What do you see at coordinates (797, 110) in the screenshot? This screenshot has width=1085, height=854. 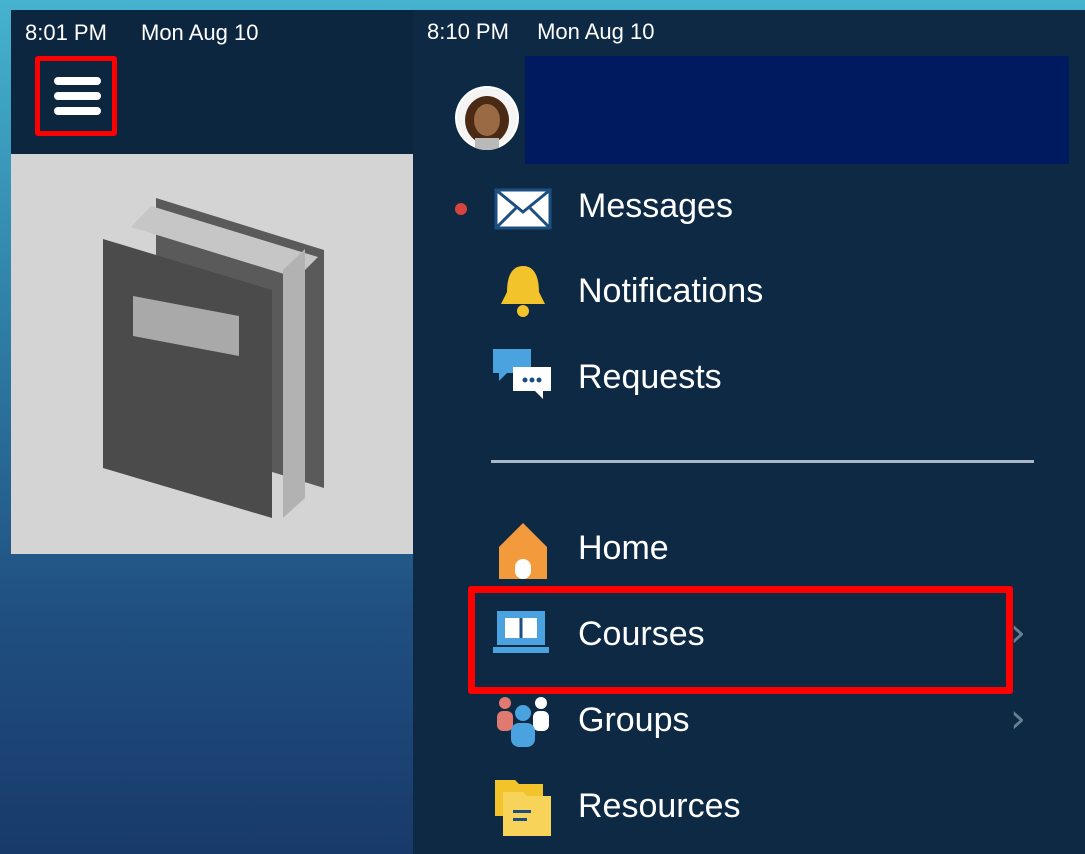 I see `user-name-redacted` at bounding box center [797, 110].